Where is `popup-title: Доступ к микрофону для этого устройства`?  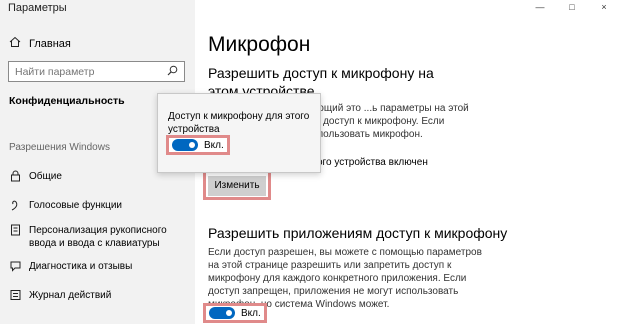
popup-title: Доступ к микрофону для этого устройства is located at coordinates (239, 123).